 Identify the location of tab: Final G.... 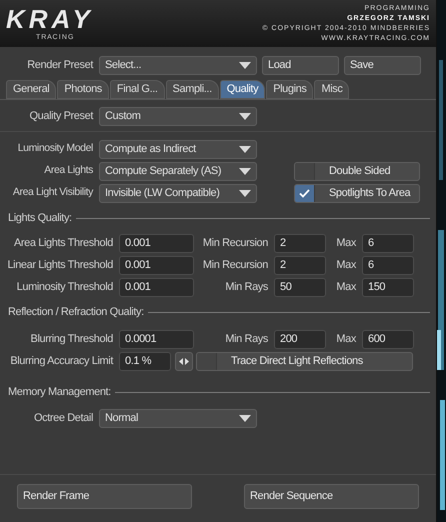
(137, 89).